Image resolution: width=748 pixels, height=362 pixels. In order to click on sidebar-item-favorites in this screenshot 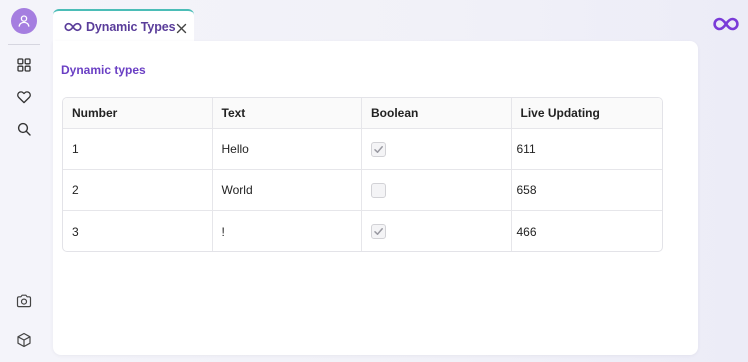, I will do `click(24, 97)`.